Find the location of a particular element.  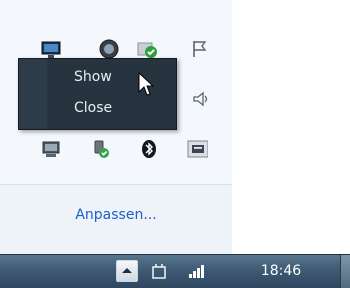

taskbar-clock: 18:46 is located at coordinates (281, 271).